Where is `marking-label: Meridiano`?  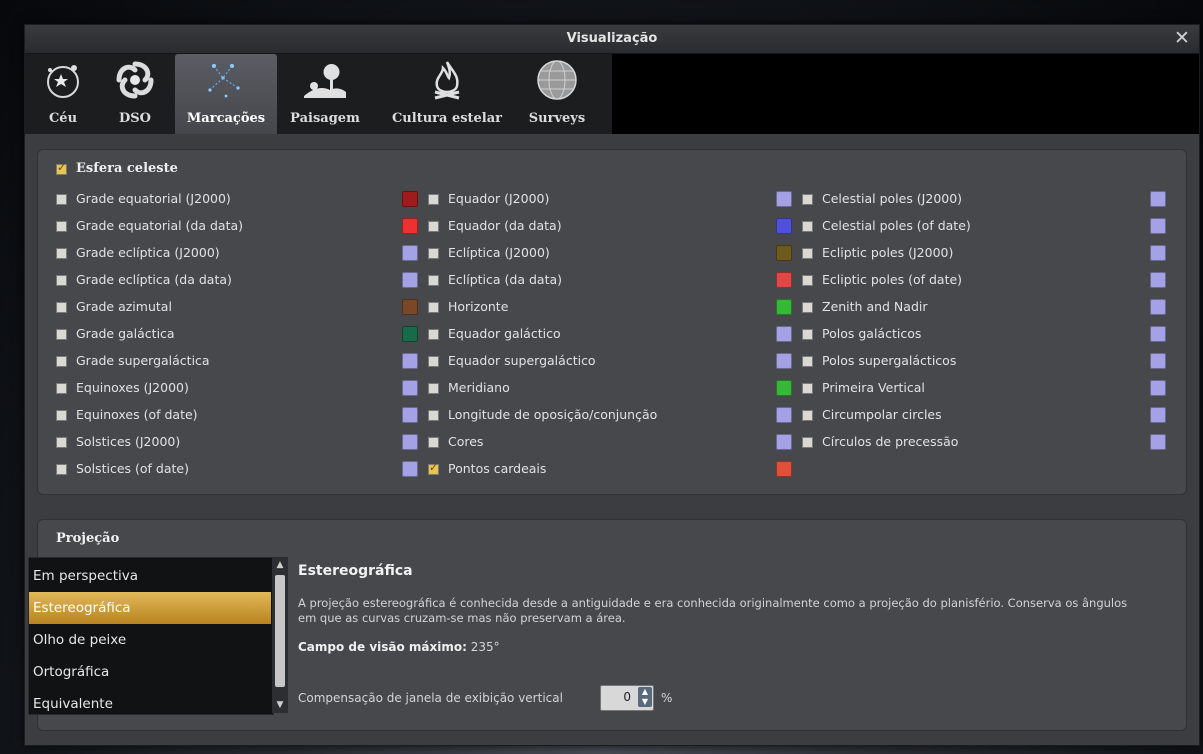
marking-label: Meridiano is located at coordinates (479, 387).